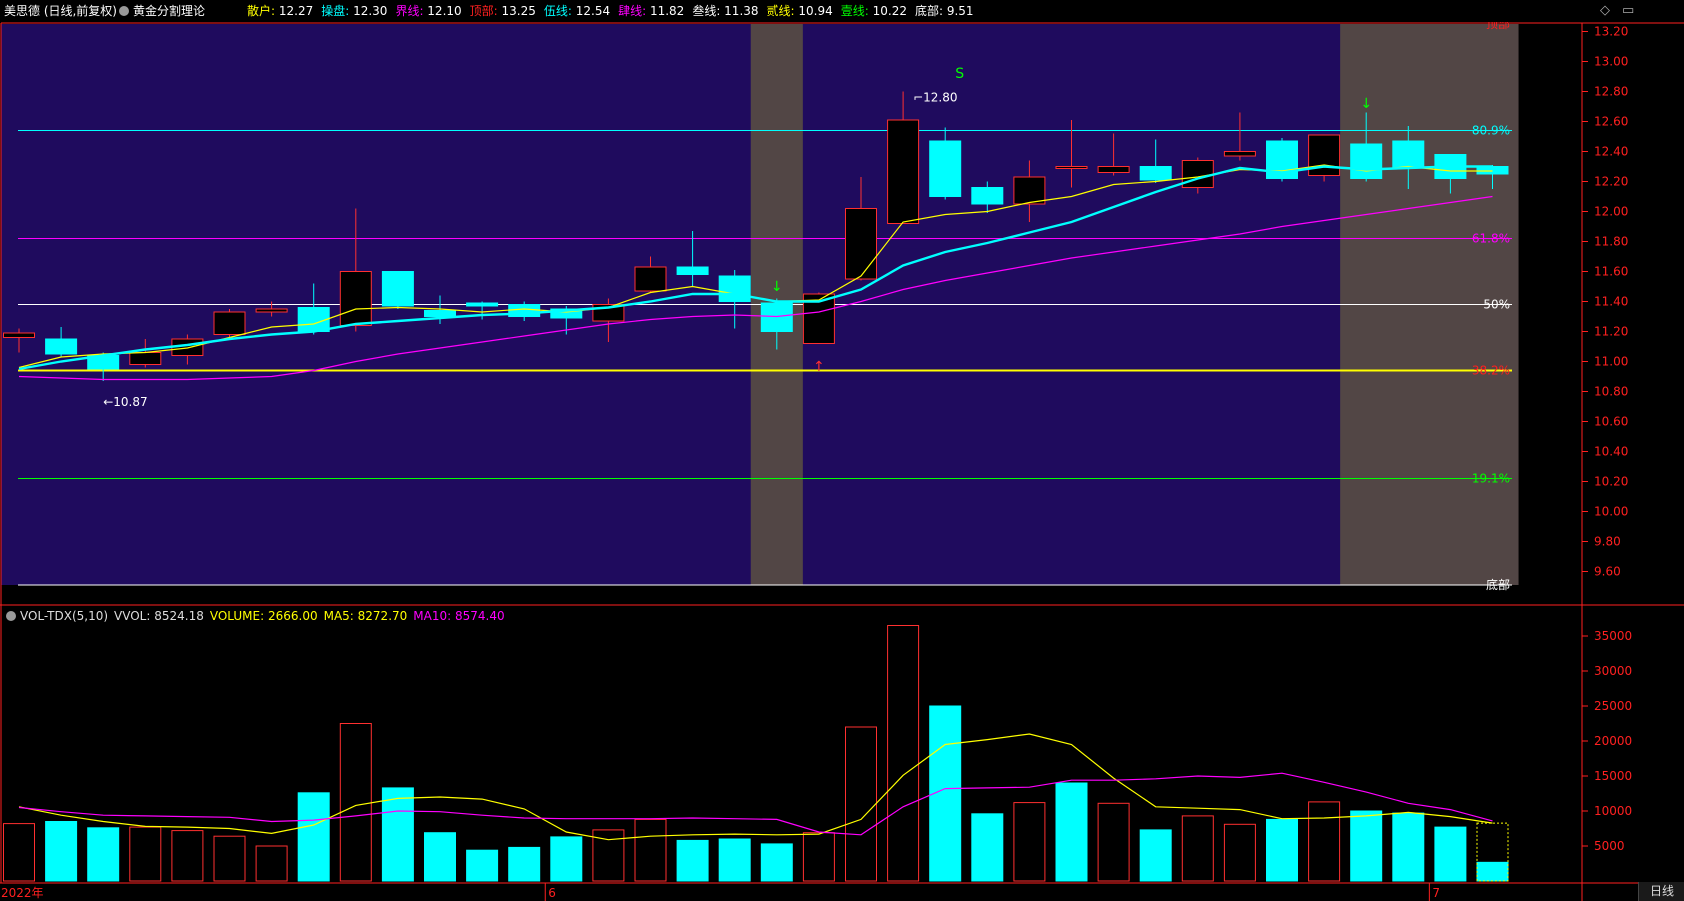  Describe the element at coordinates (706, 11) in the screenshot. I see `header-line-label: 叁线:` at that location.